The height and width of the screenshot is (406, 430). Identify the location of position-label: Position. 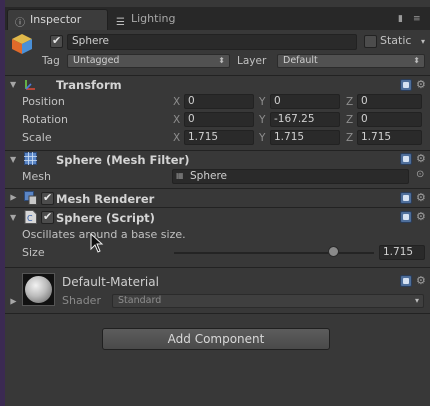
(43, 101).